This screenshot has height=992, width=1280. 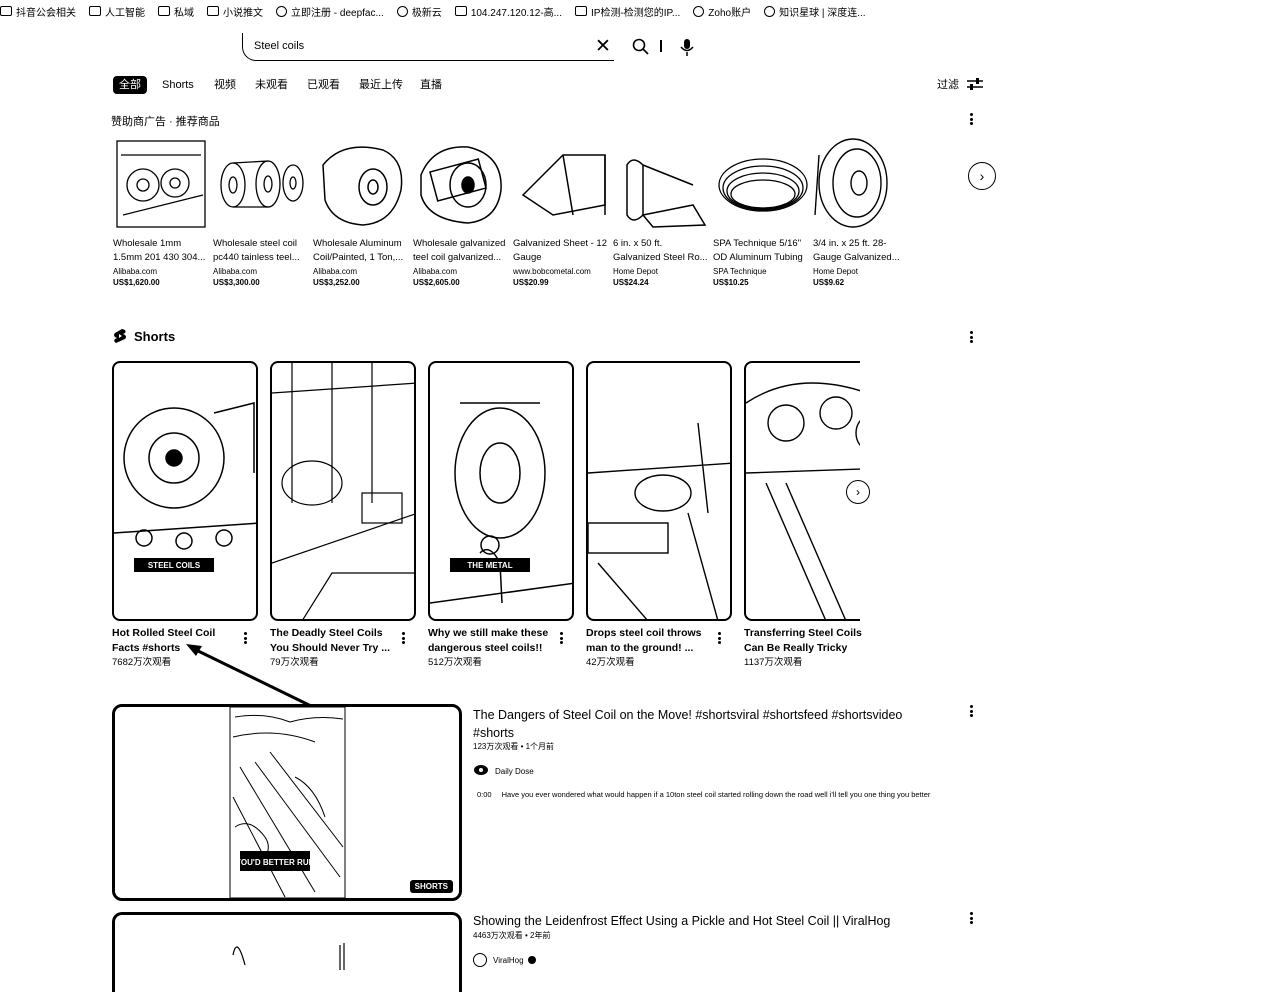 What do you see at coordinates (603, 46) in the screenshot?
I see `clear-search-icon: ✕` at bounding box center [603, 46].